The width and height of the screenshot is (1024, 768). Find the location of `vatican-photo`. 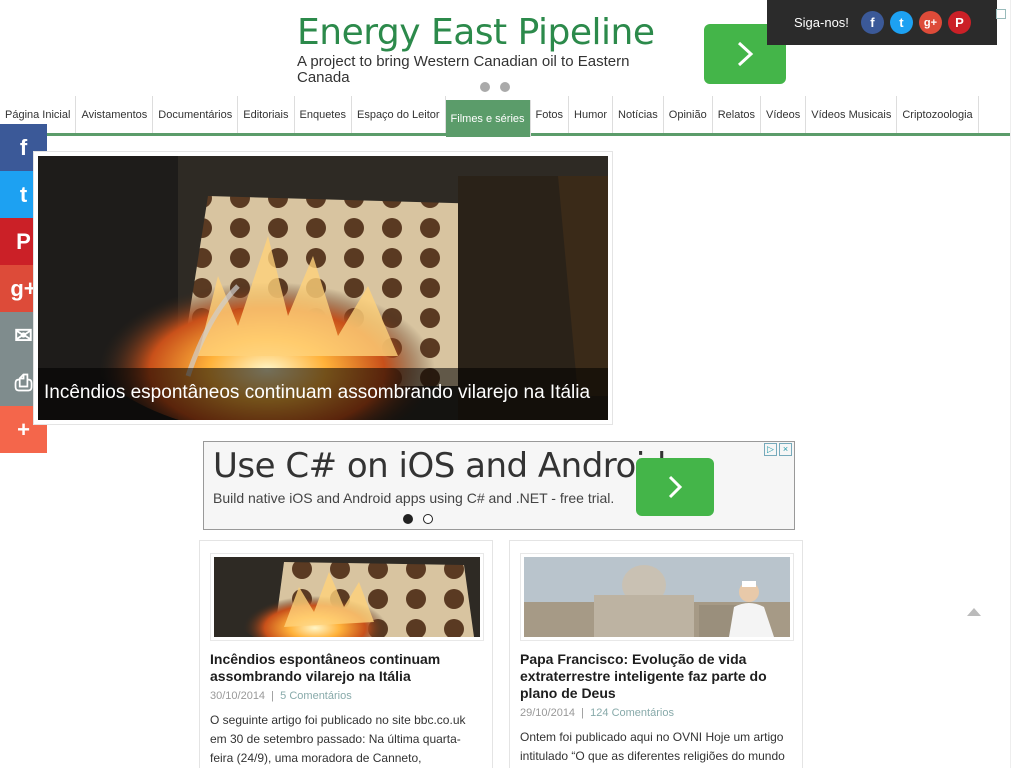

vatican-photo is located at coordinates (657, 597).